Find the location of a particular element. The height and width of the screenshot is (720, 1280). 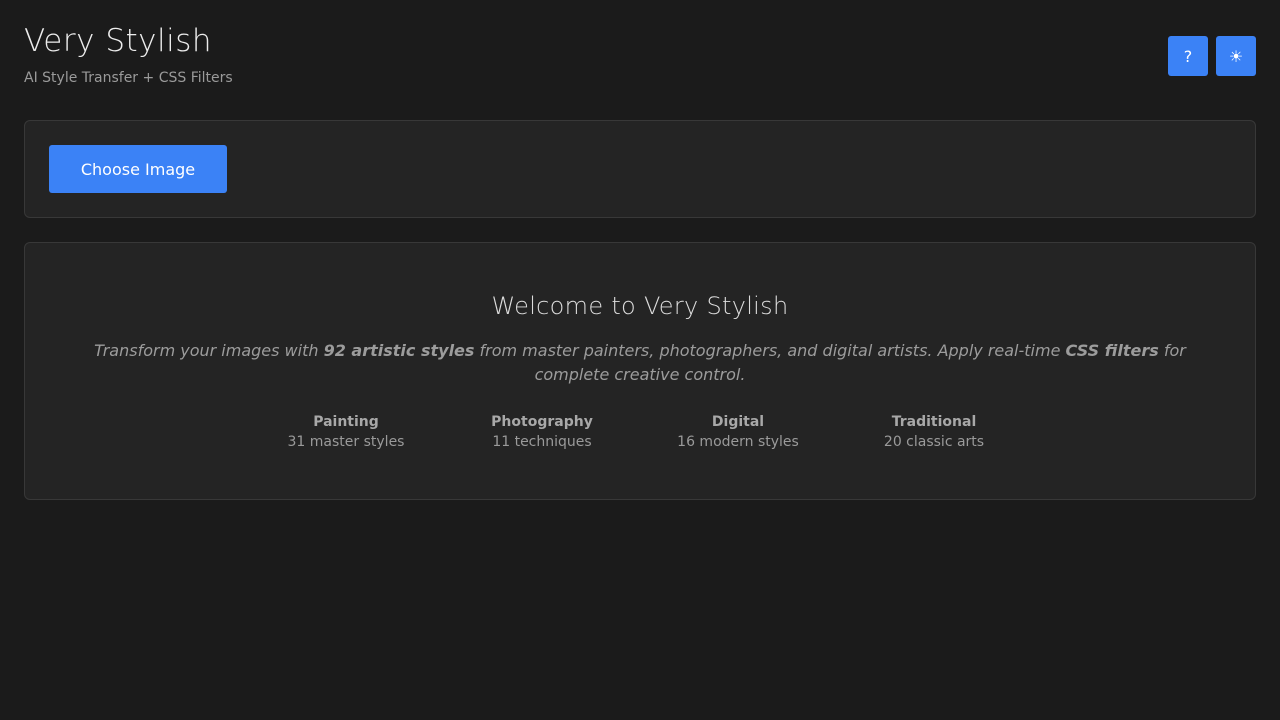

upload-panel: Choose Image is located at coordinates (640, 169).